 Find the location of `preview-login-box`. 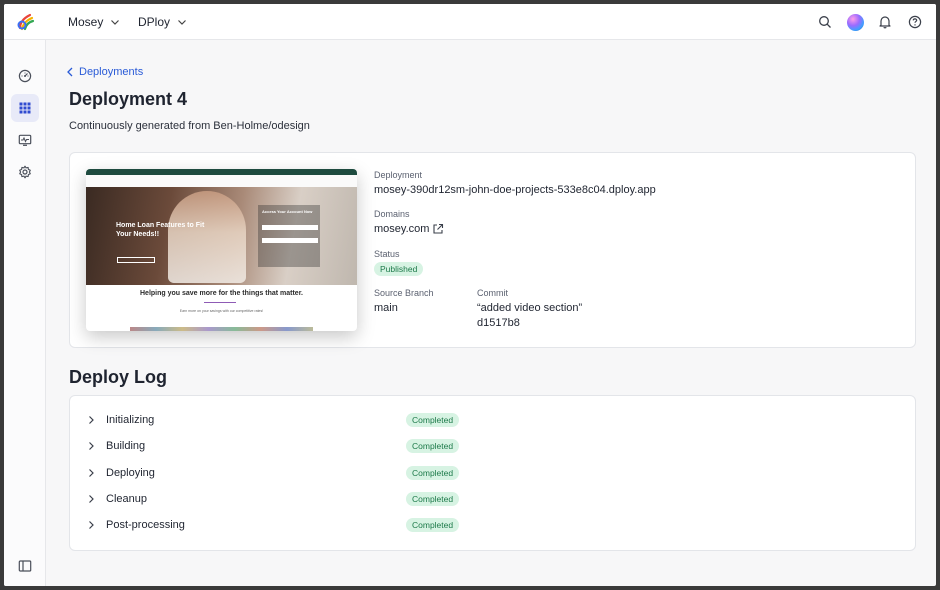

preview-login-box is located at coordinates (289, 236).